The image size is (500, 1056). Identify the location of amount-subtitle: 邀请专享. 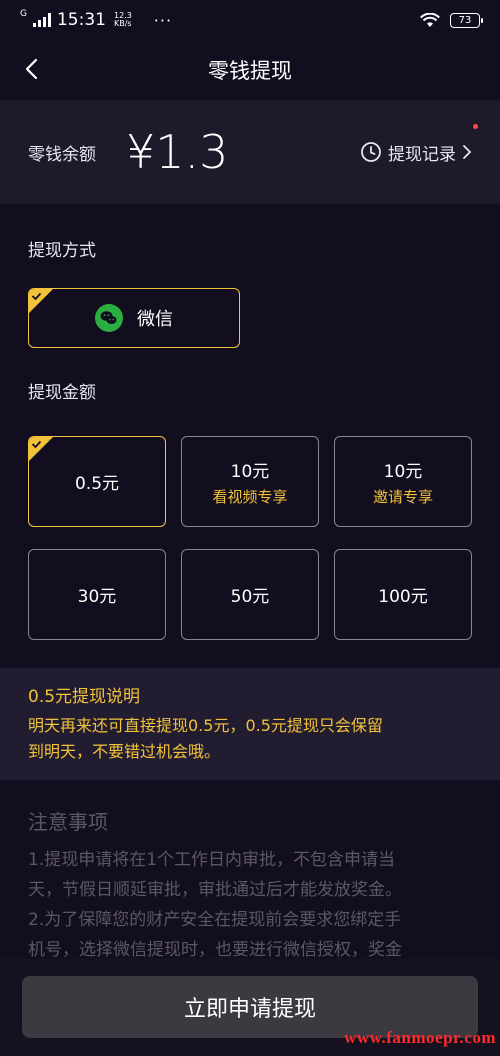
(402, 496).